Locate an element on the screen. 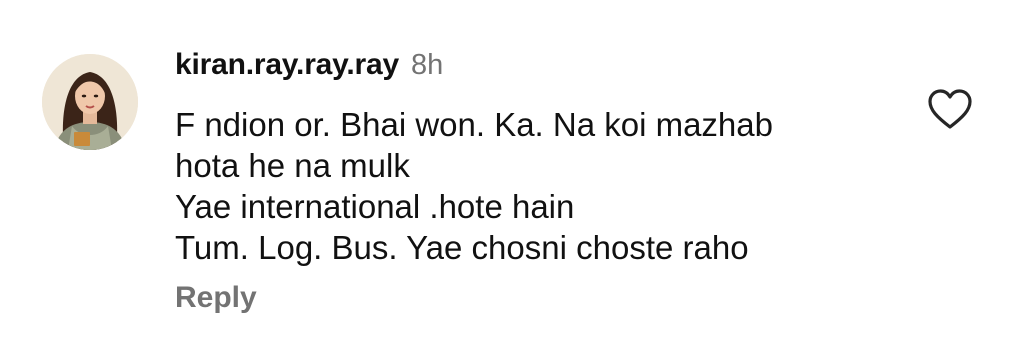 Image resolution: width=1024 pixels, height=356 pixels. comment-line: F ndion or. Bhai won. Ka. Na koi mazhab is located at coordinates (474, 124).